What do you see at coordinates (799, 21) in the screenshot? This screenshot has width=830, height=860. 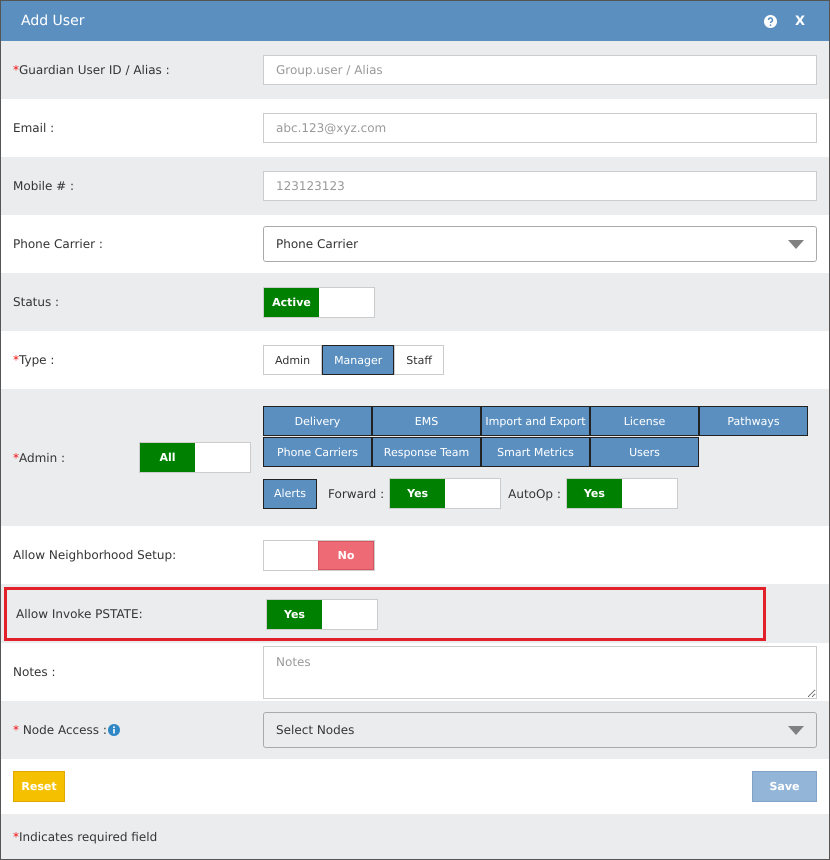 I see `close-button: X` at bounding box center [799, 21].